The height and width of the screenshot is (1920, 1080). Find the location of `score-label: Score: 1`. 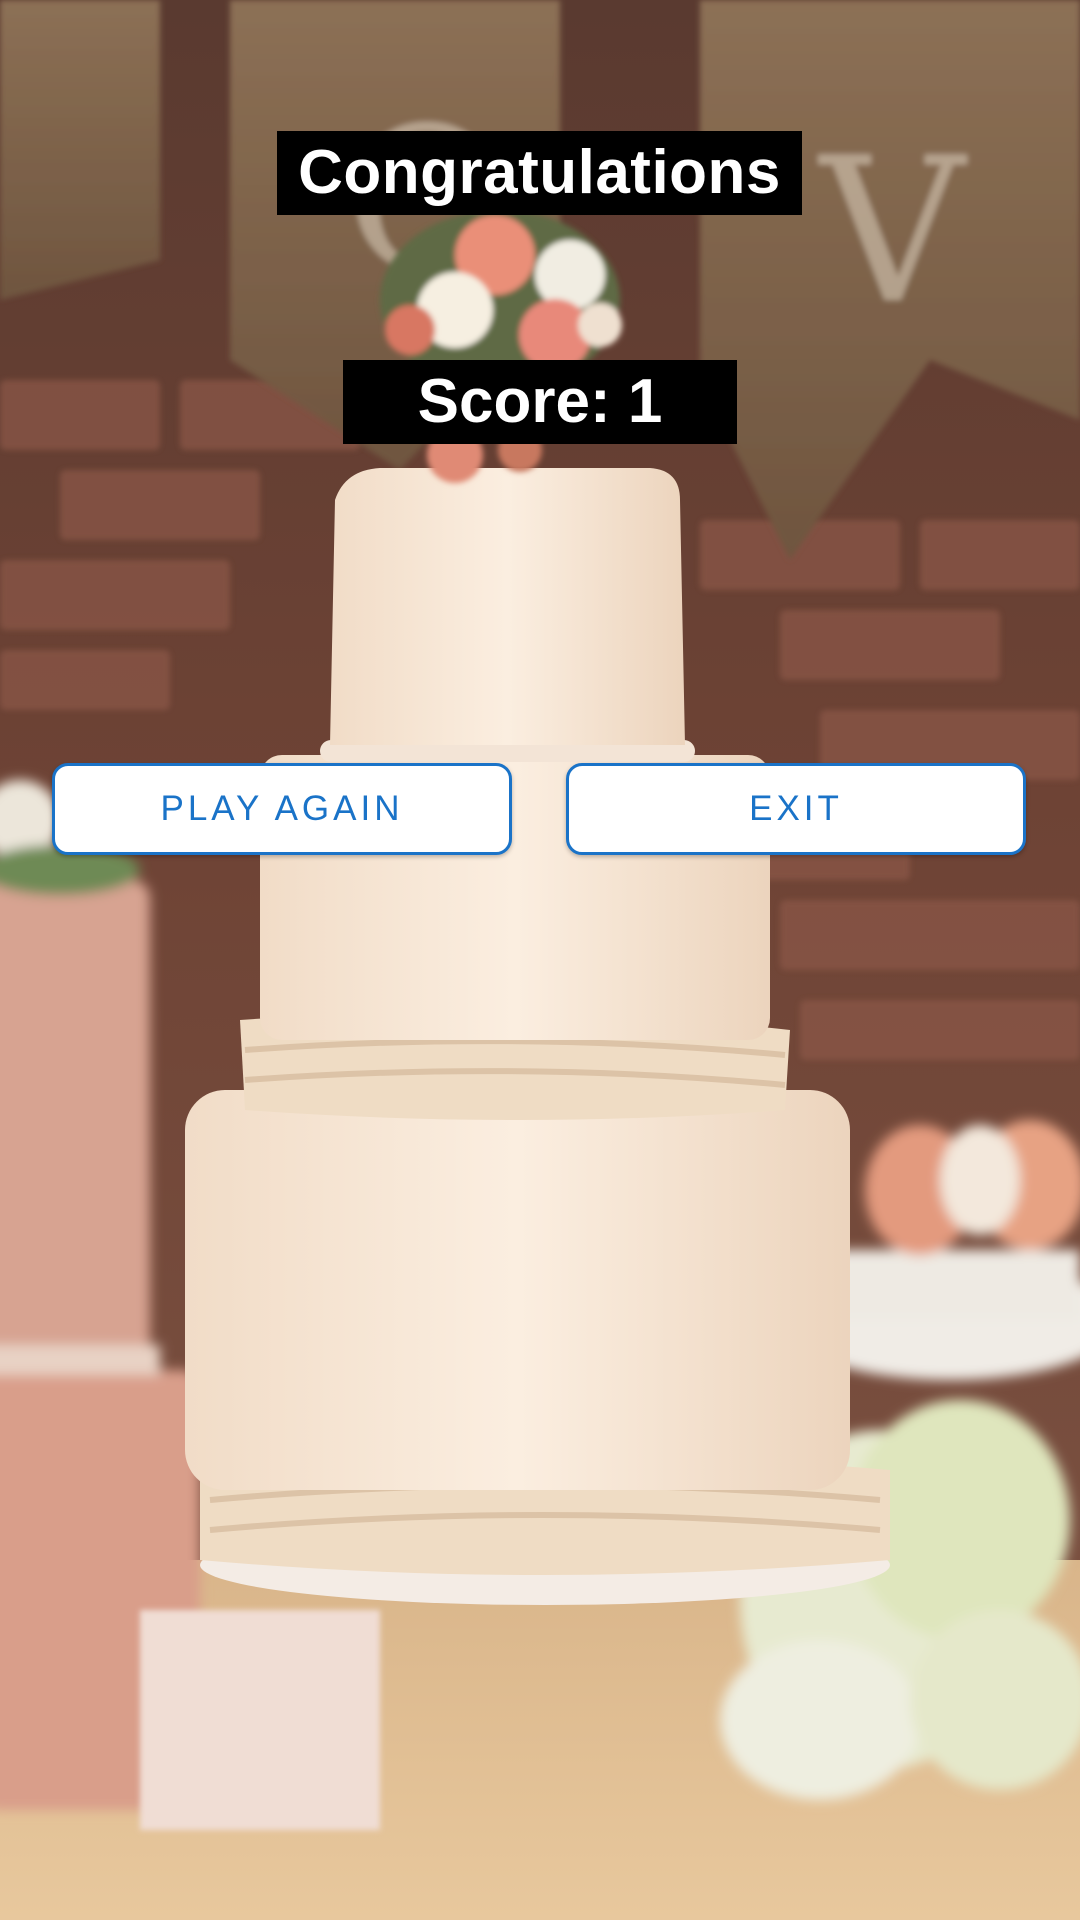

score-label: Score: 1 is located at coordinates (540, 402).